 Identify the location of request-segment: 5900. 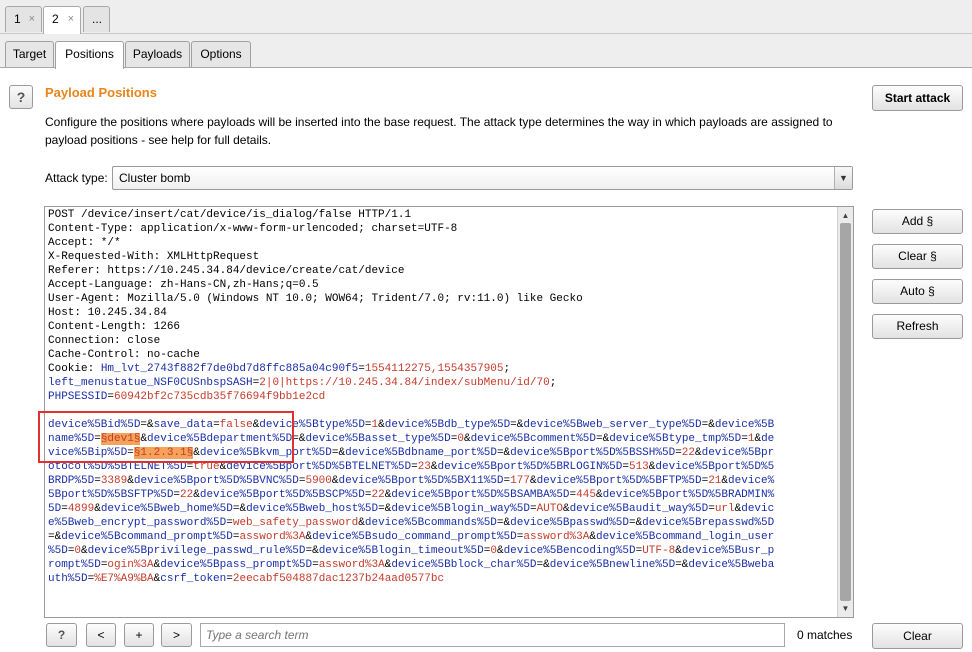
(318, 481).